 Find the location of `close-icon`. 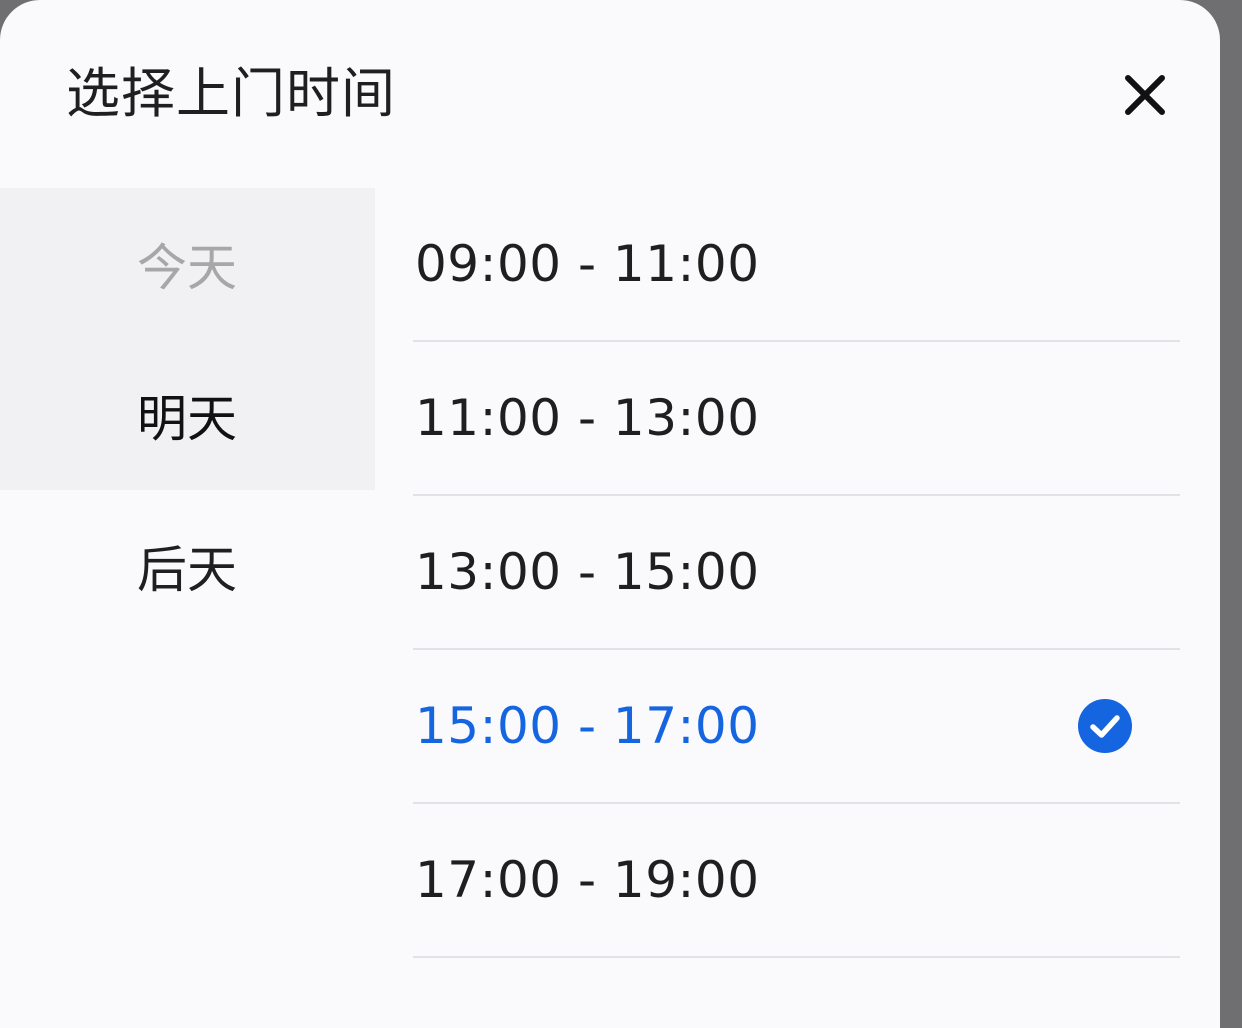

close-icon is located at coordinates (1145, 95).